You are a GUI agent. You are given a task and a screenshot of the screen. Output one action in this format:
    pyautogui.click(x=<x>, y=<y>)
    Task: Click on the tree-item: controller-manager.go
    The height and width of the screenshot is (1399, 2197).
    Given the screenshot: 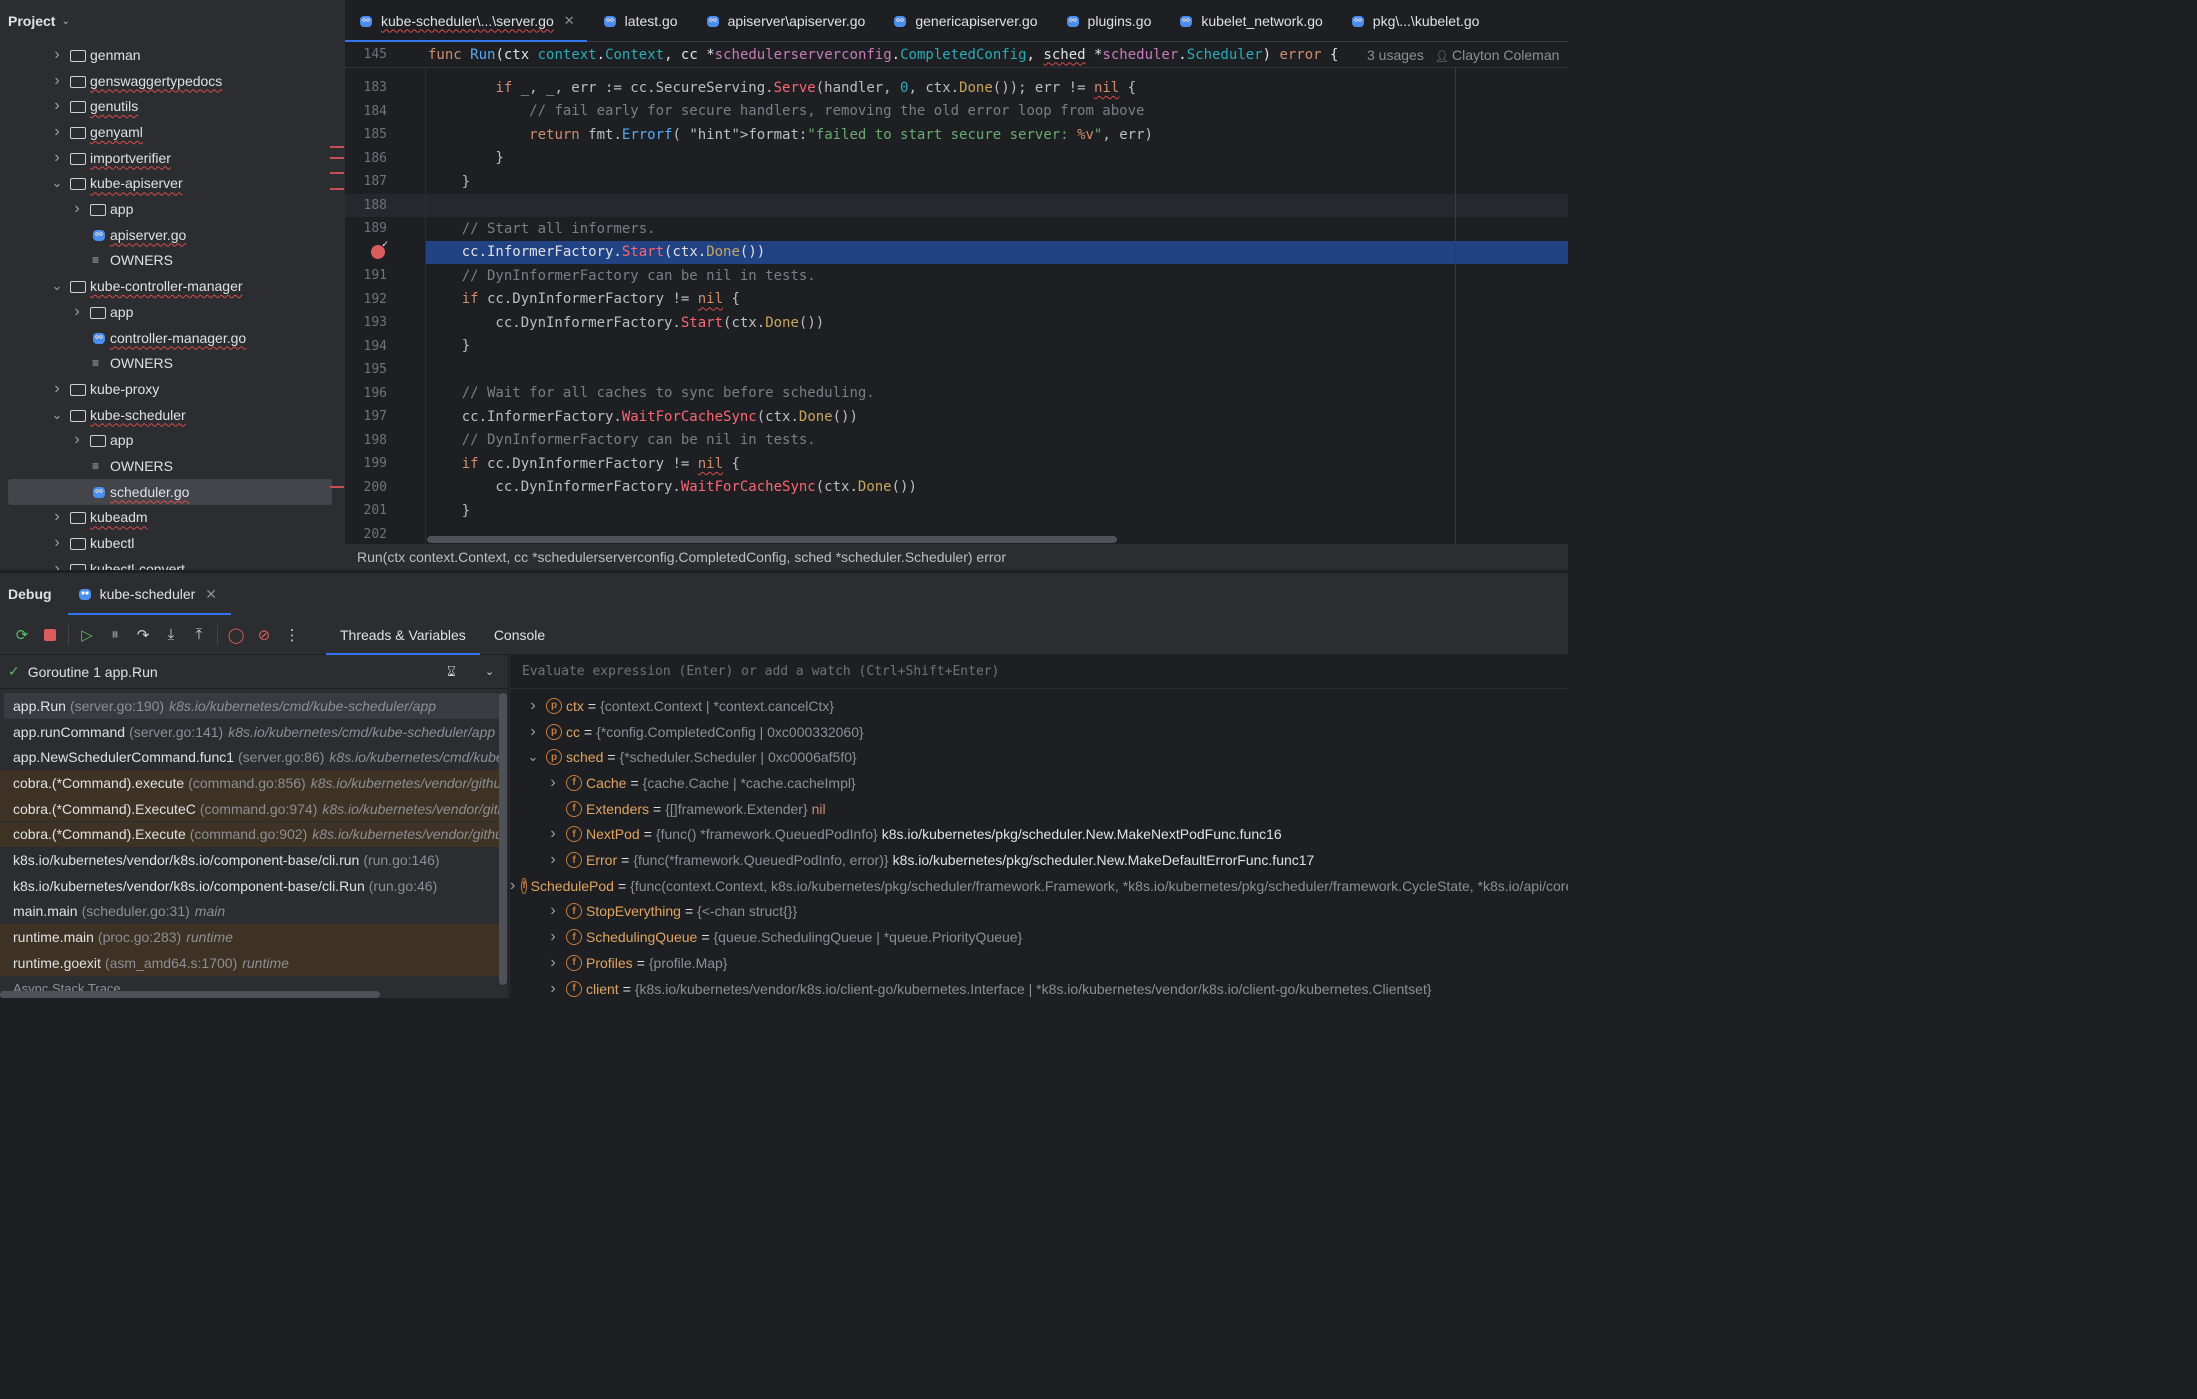 What is the action you would take?
    pyautogui.click(x=166, y=338)
    